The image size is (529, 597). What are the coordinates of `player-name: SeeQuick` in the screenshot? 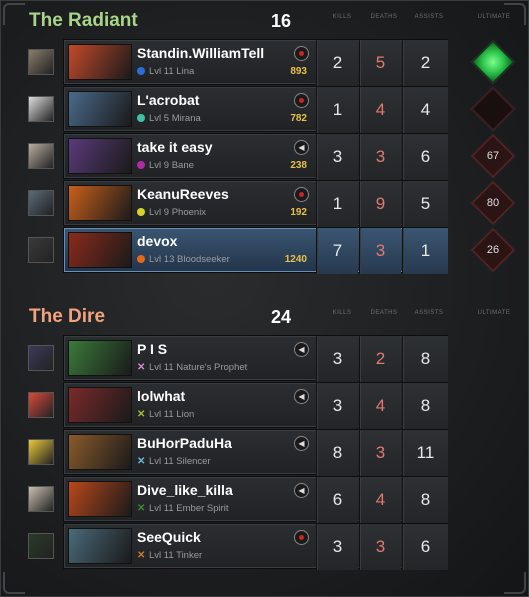 It's located at (169, 537).